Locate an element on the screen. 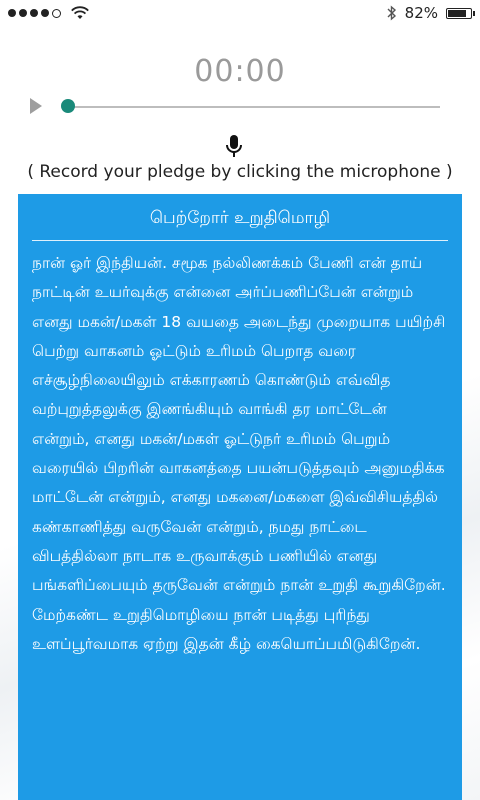 This screenshot has height=800, width=480. battery-percent: 82% is located at coordinates (421, 13).